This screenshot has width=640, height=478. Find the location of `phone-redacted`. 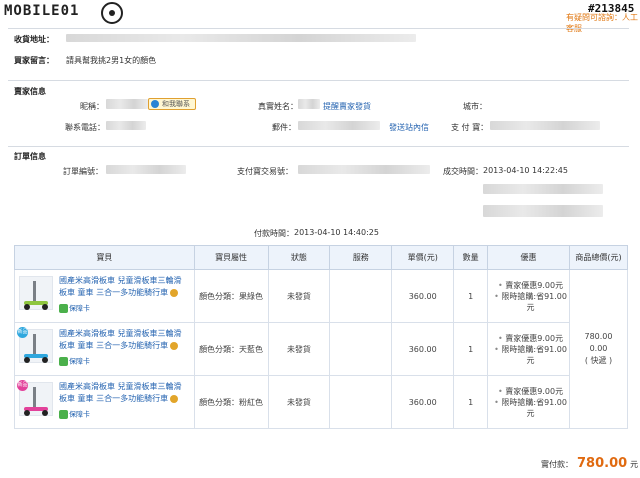

phone-redacted is located at coordinates (126, 125).